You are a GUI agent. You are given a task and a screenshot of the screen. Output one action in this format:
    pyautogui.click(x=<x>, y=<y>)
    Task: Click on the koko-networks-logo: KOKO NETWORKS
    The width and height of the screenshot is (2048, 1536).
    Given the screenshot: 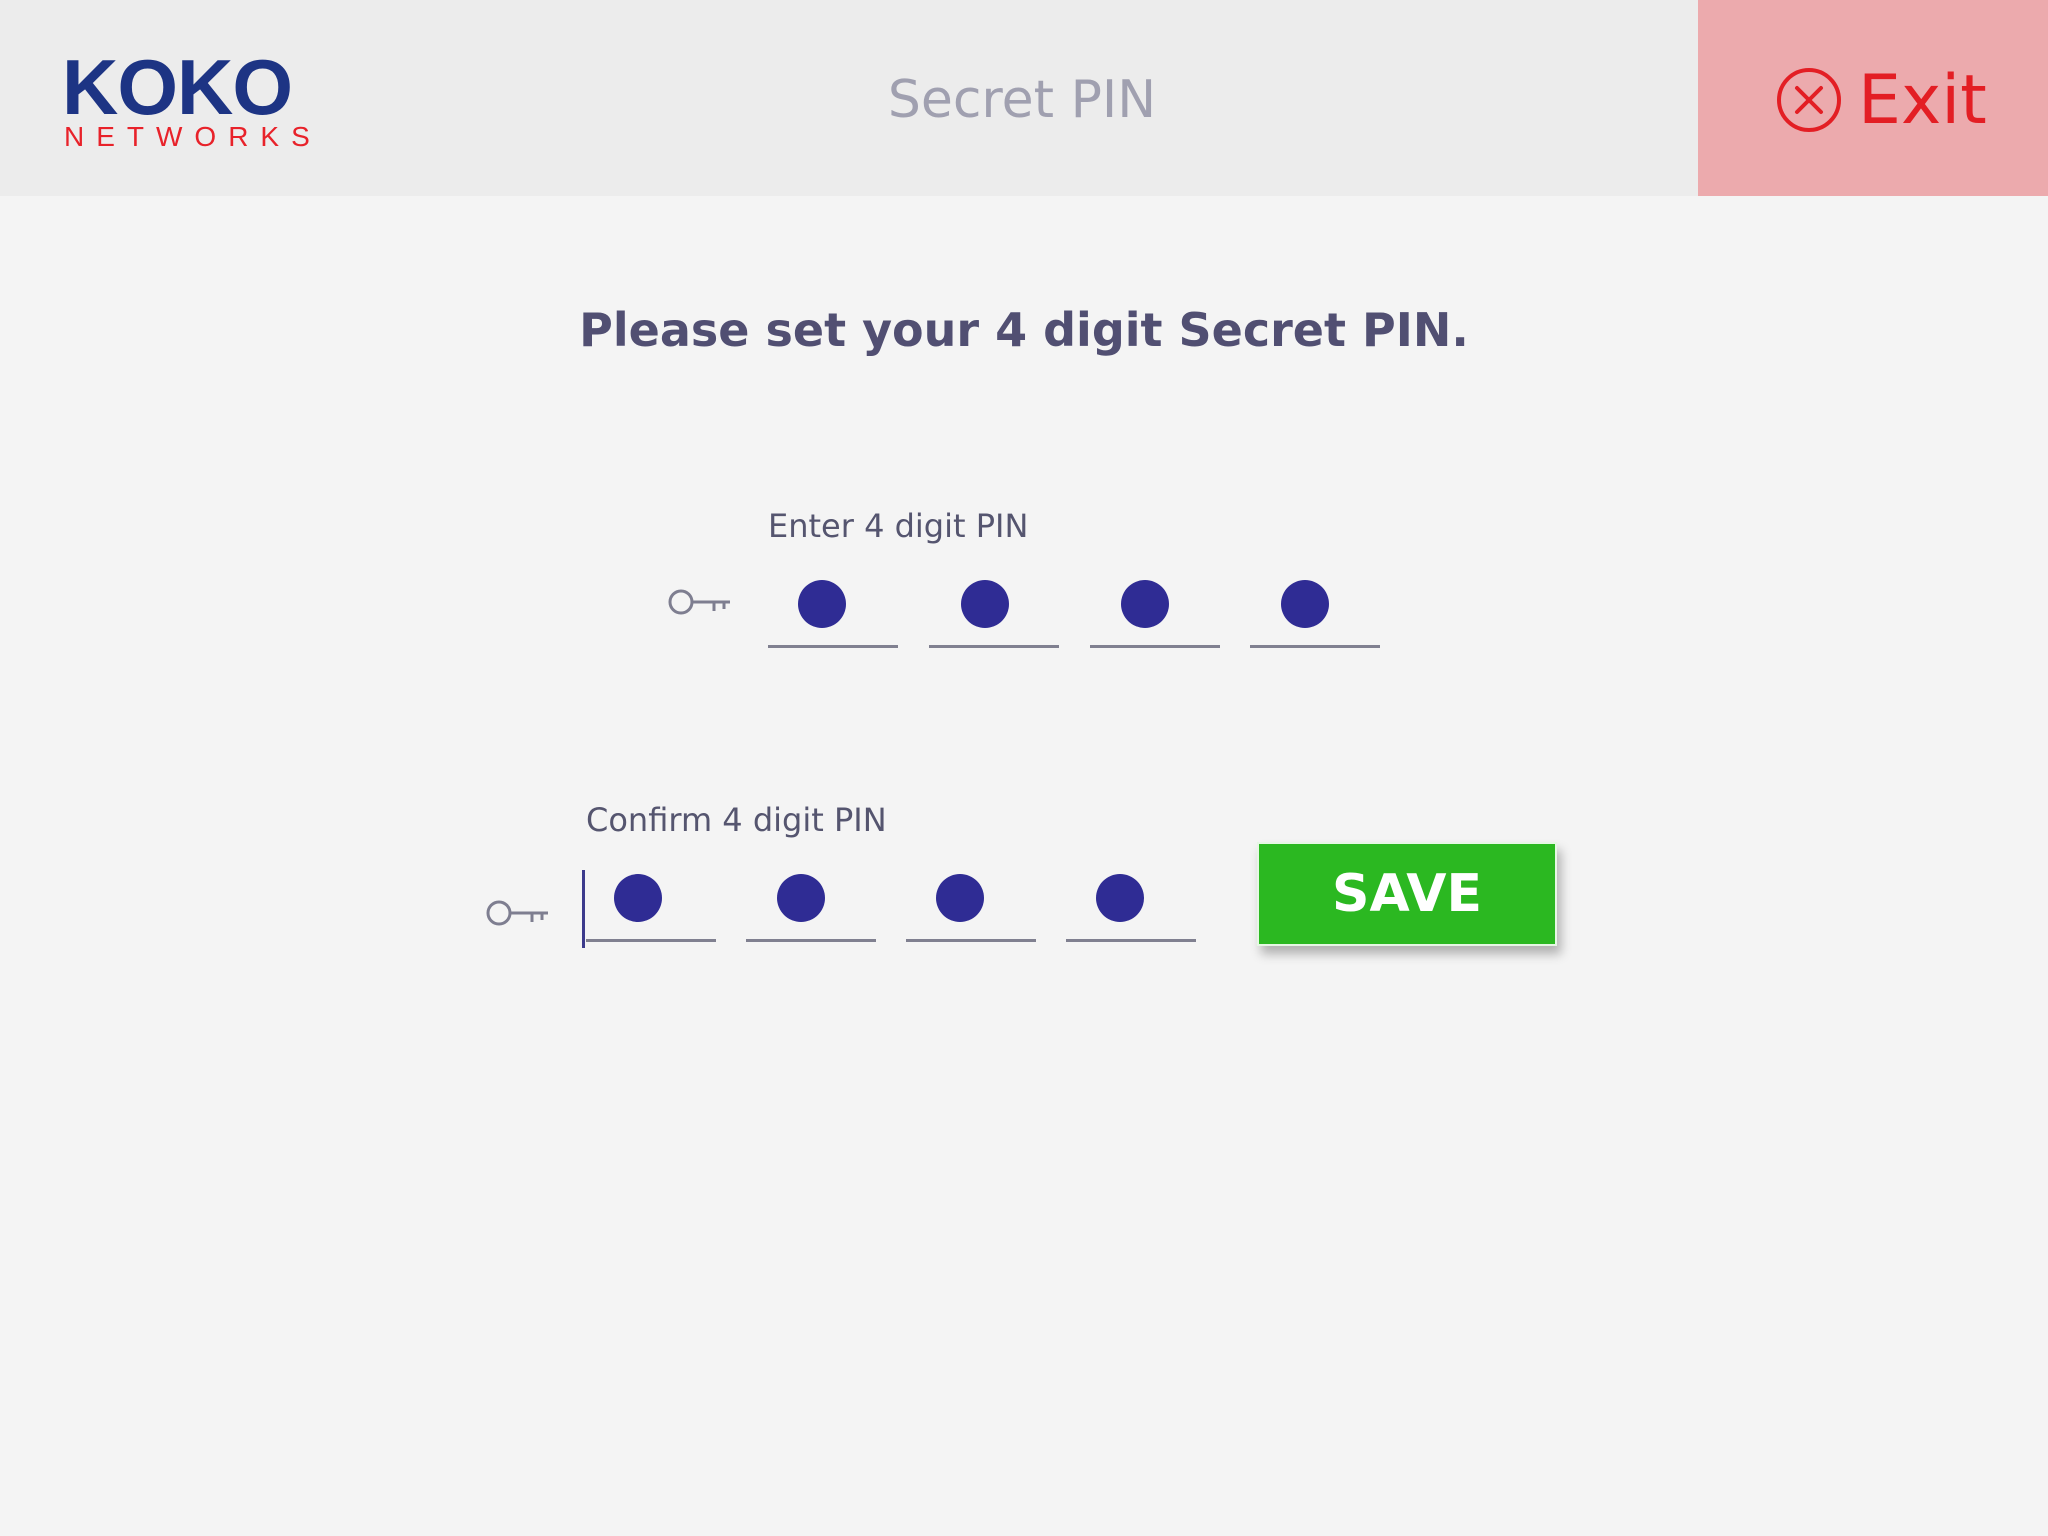 What is the action you would take?
    pyautogui.click(x=187, y=100)
    